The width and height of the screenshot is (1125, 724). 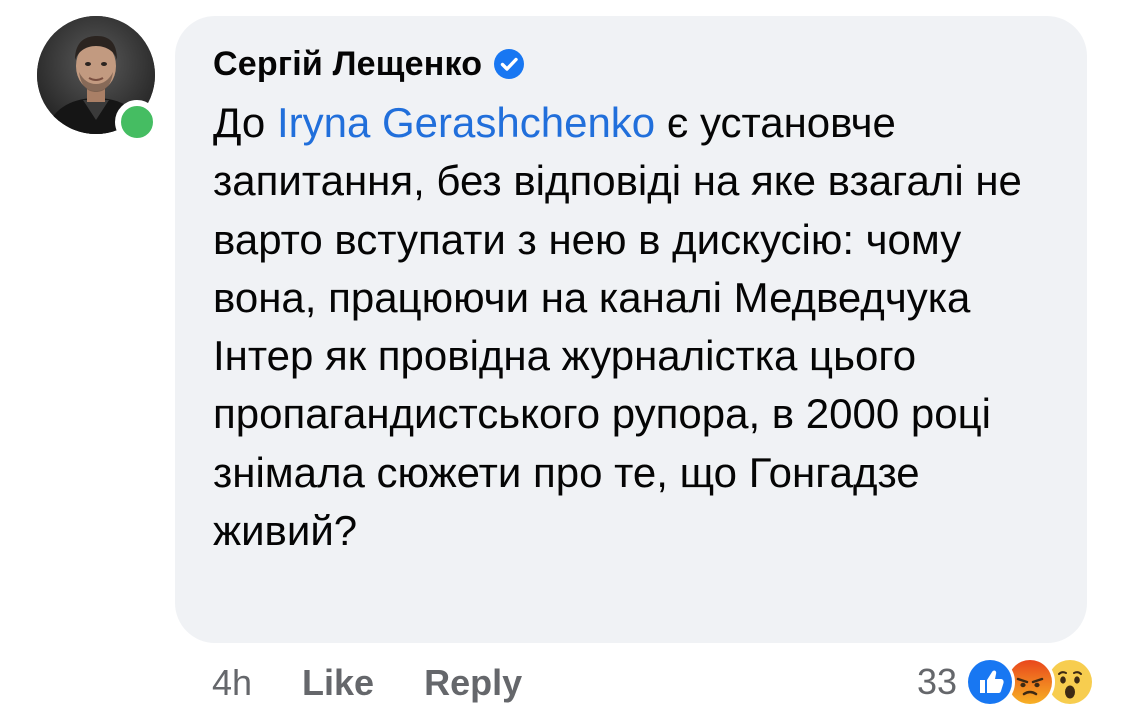 I want to click on comment-footer: 4h Like Reply, so click(x=367, y=683).